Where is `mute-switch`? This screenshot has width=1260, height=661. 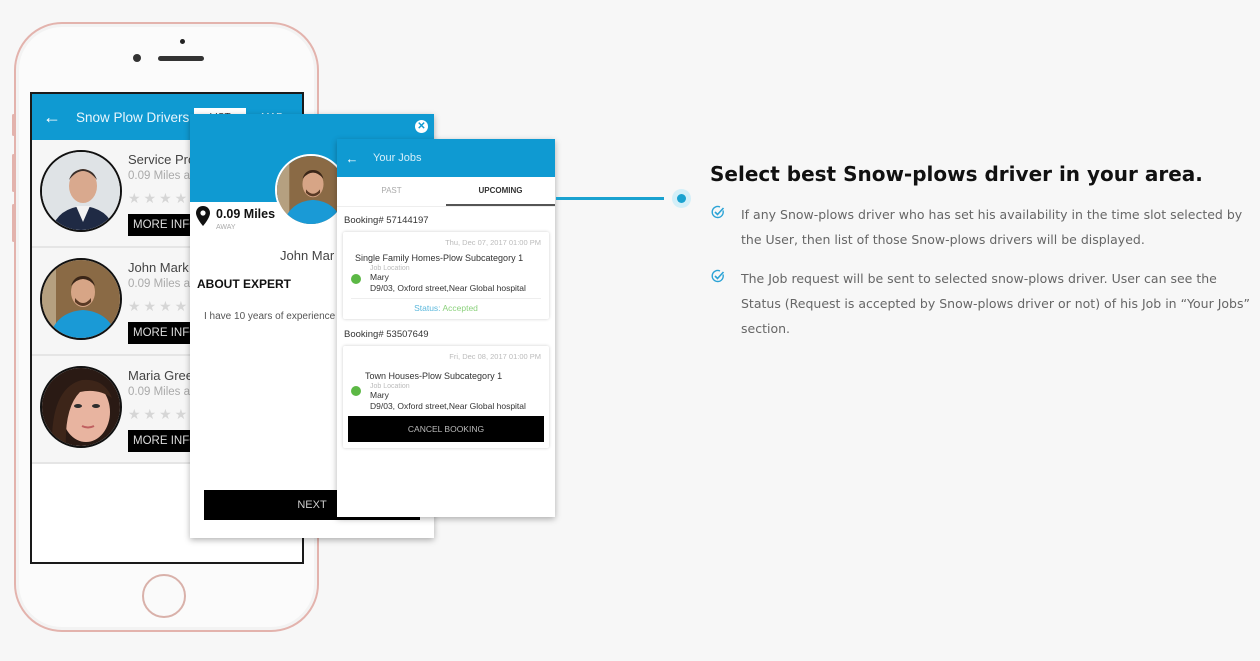
mute-switch is located at coordinates (13, 125).